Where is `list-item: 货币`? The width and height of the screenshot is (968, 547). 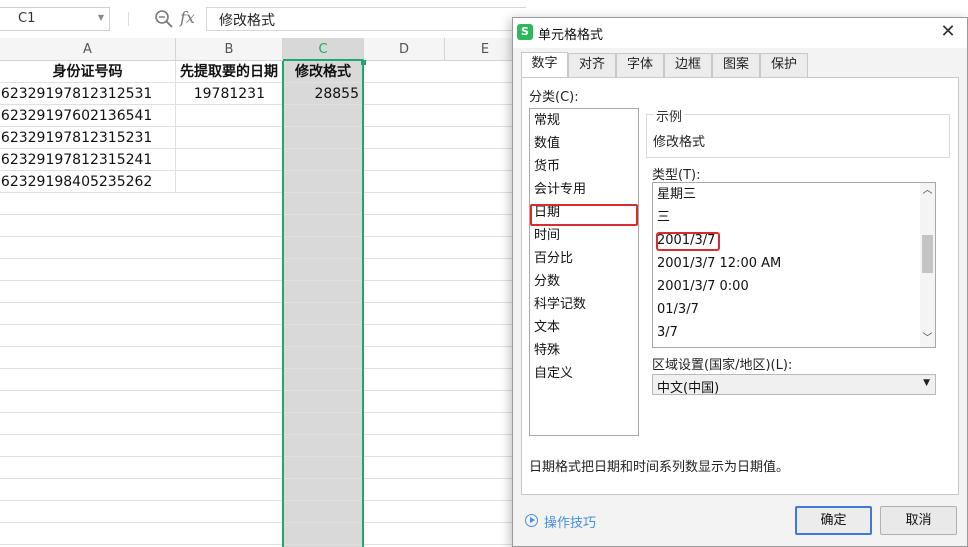
list-item: 货币 is located at coordinates (547, 166).